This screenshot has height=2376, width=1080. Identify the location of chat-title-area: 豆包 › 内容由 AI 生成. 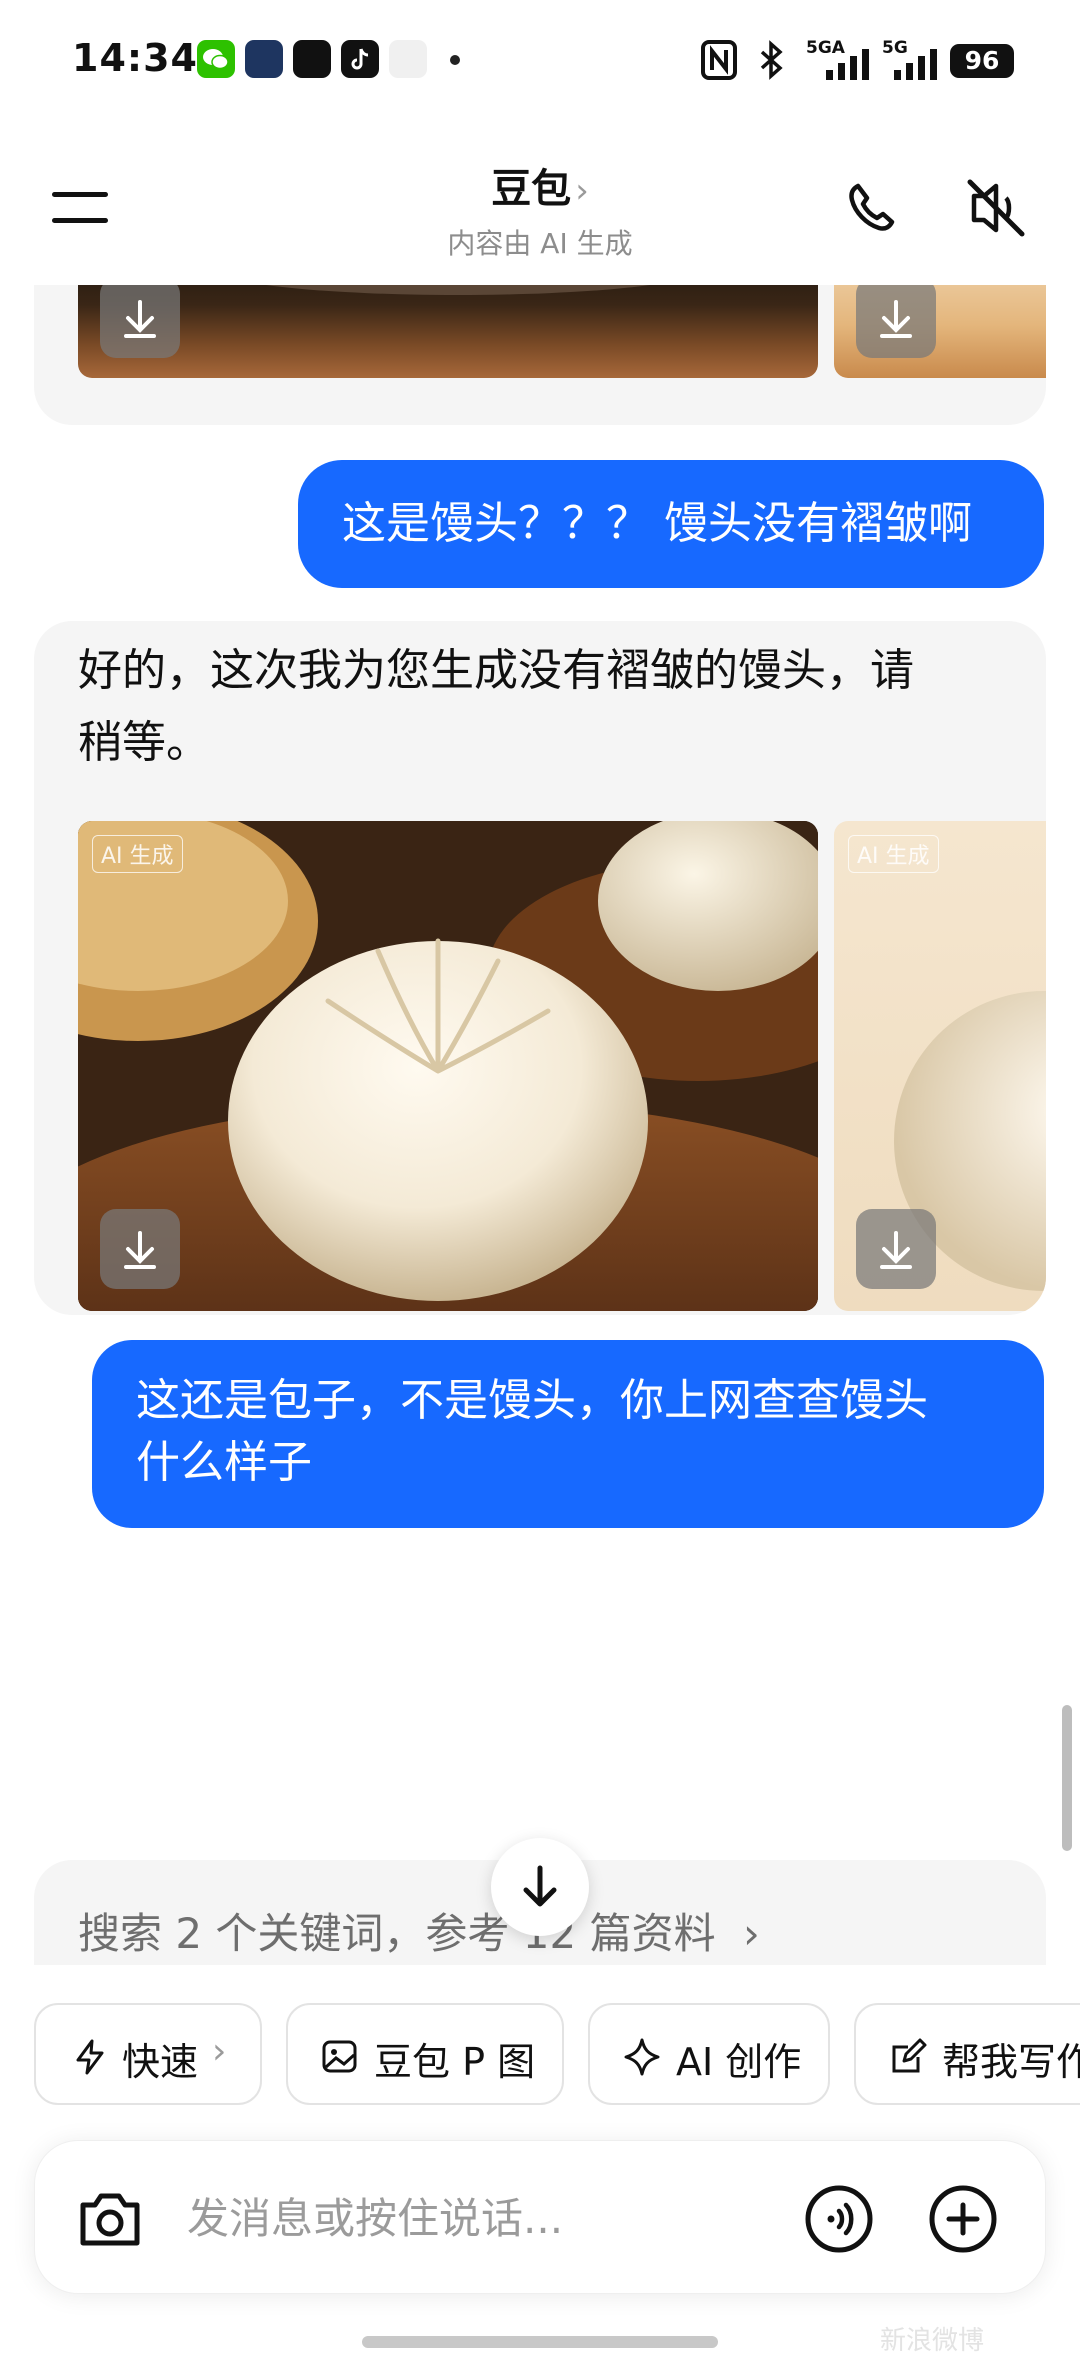
(540, 209).